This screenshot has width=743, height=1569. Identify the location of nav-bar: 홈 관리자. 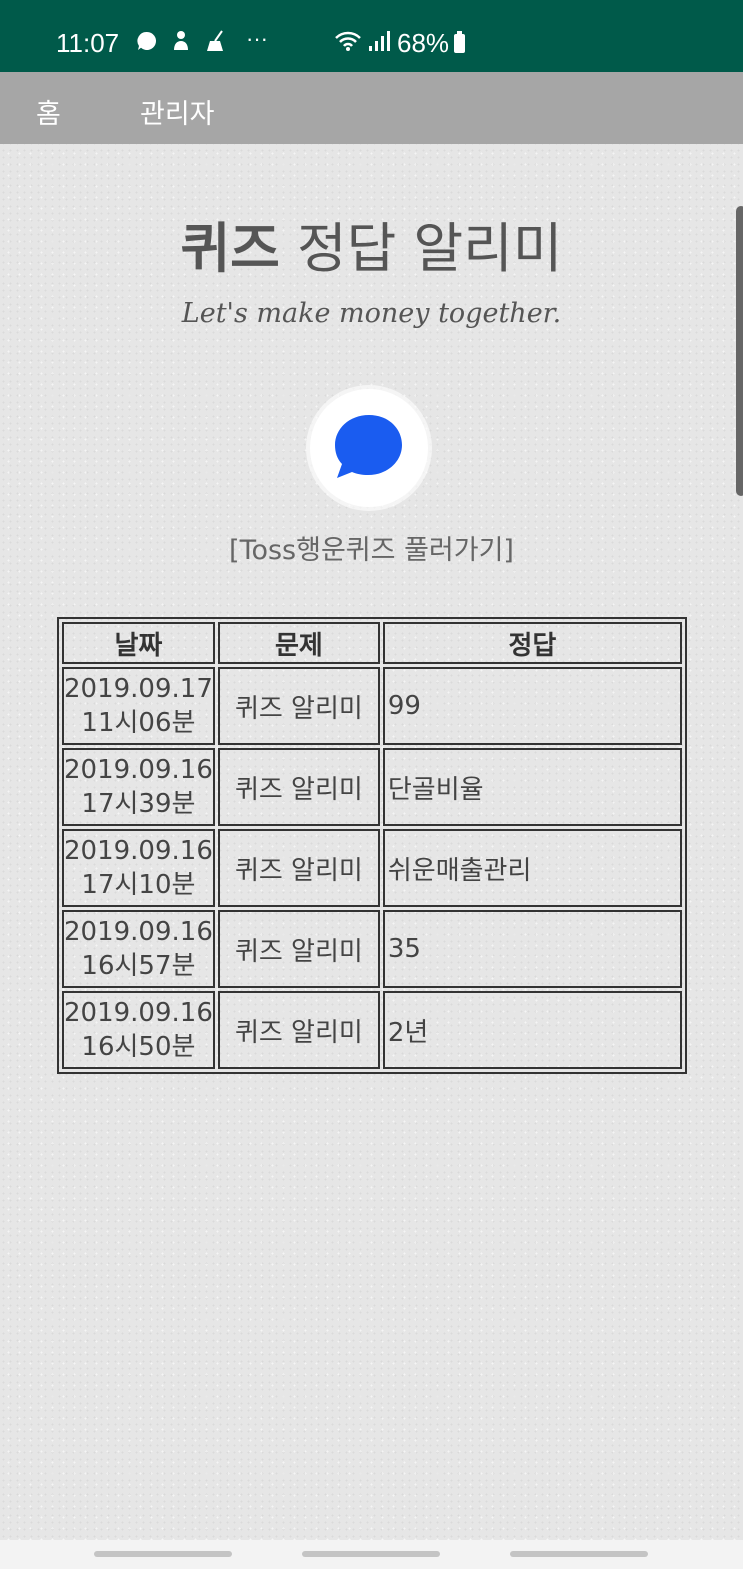
(371, 108).